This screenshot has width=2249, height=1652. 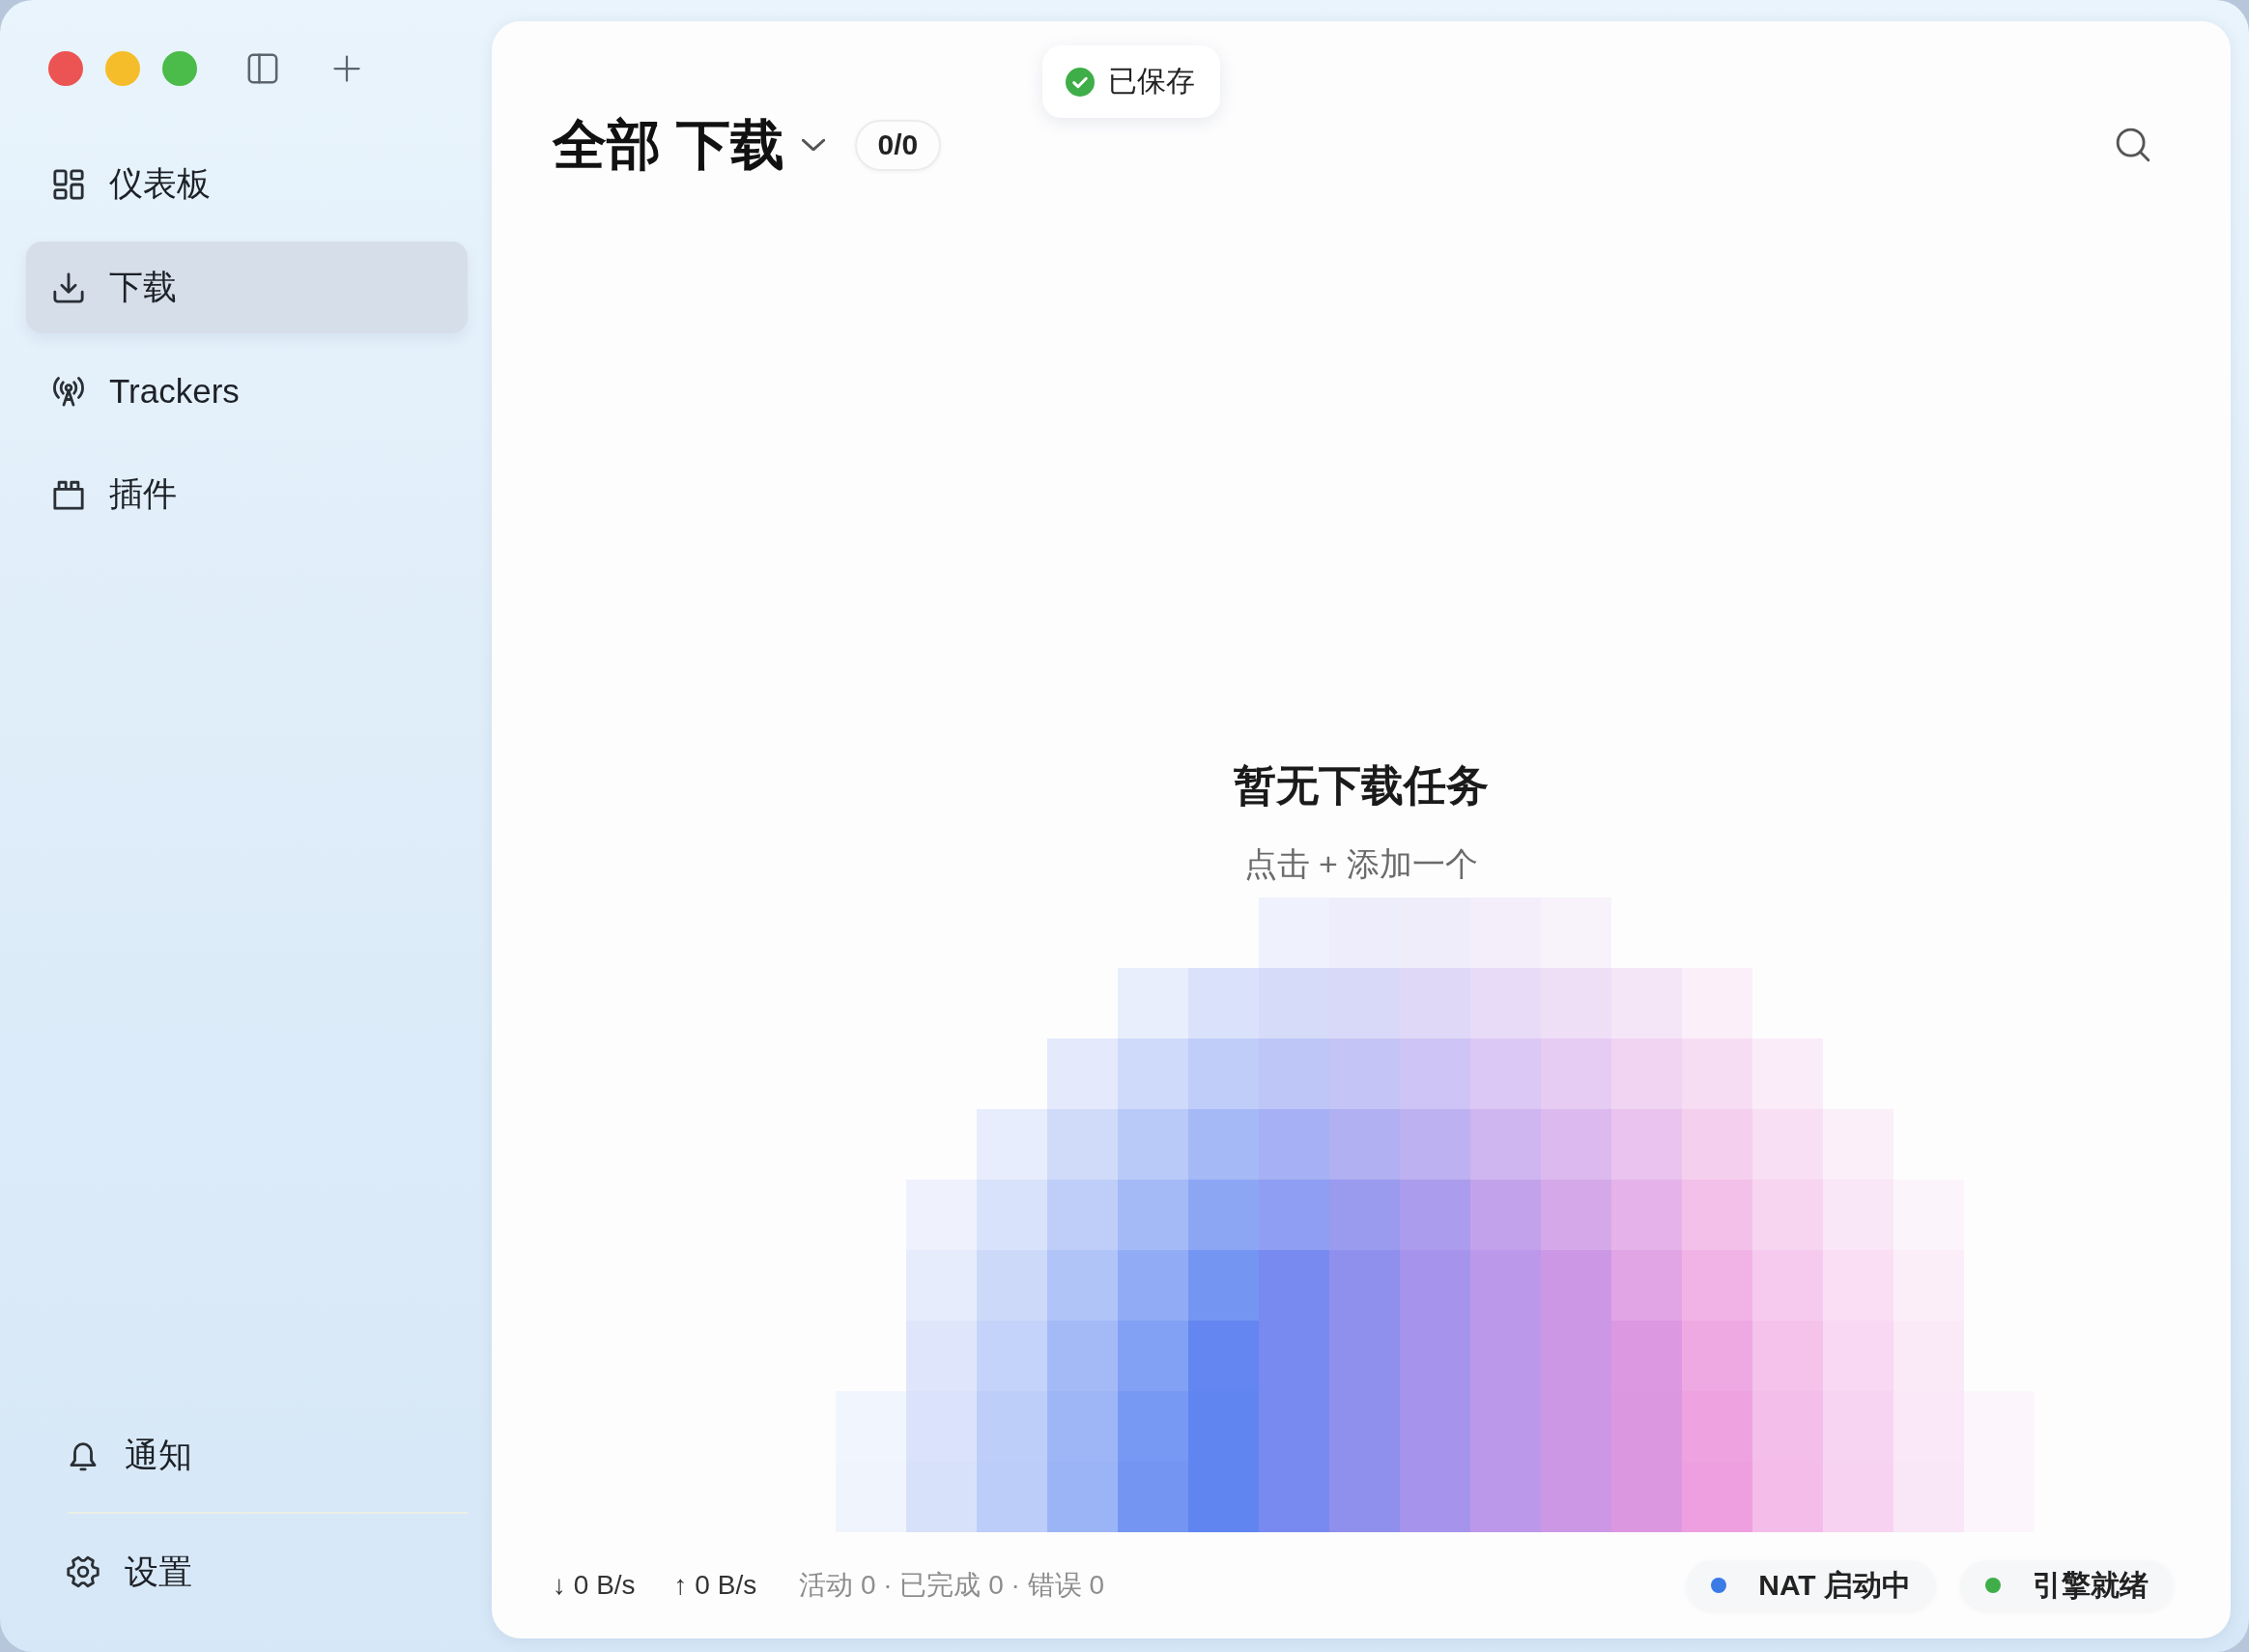 I want to click on close-button, so click(x=65, y=68).